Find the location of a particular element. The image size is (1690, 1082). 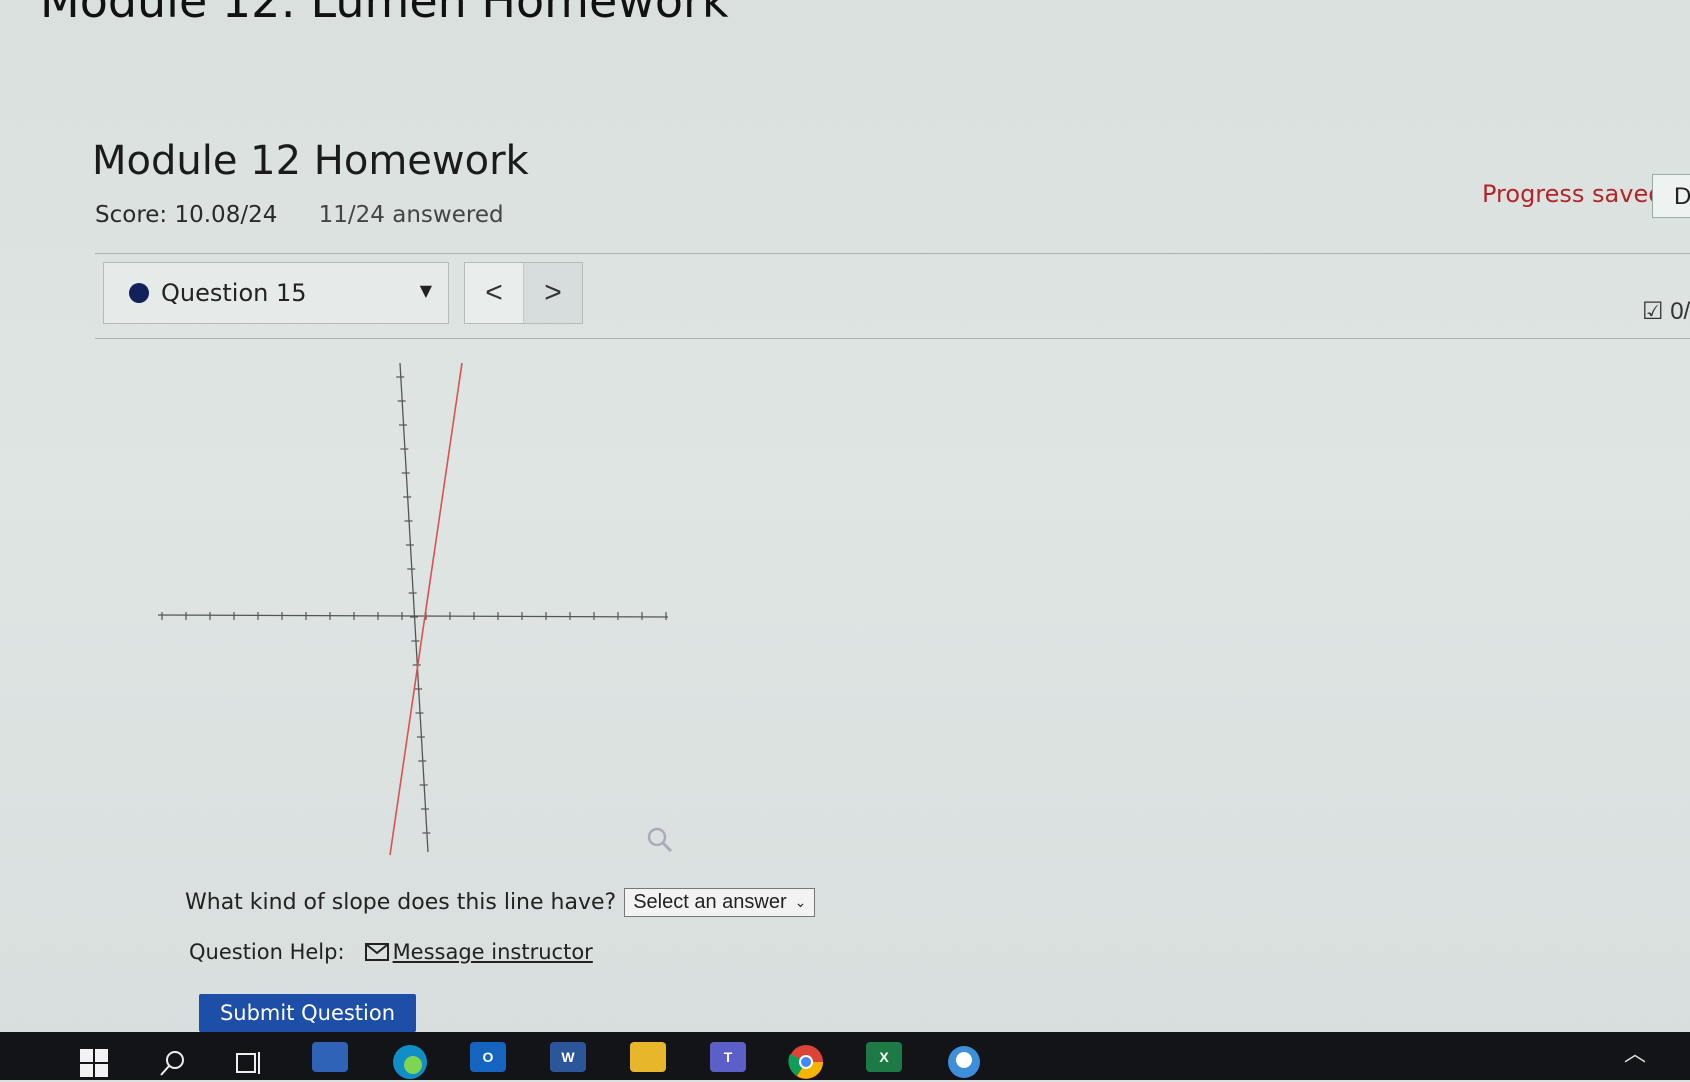

caret-down-icon: ▼ is located at coordinates (425, 290).